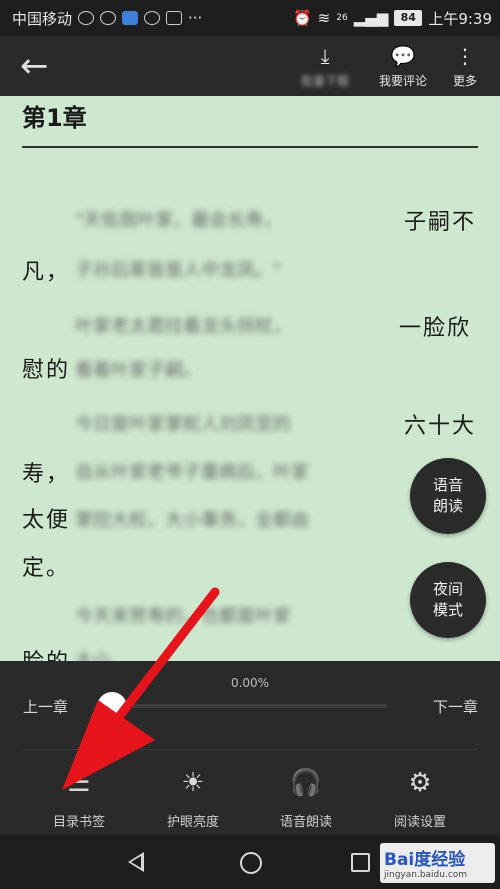 This screenshot has width=500, height=889. Describe the element at coordinates (46, 520) in the screenshot. I see `text-fragment: 太便` at that location.